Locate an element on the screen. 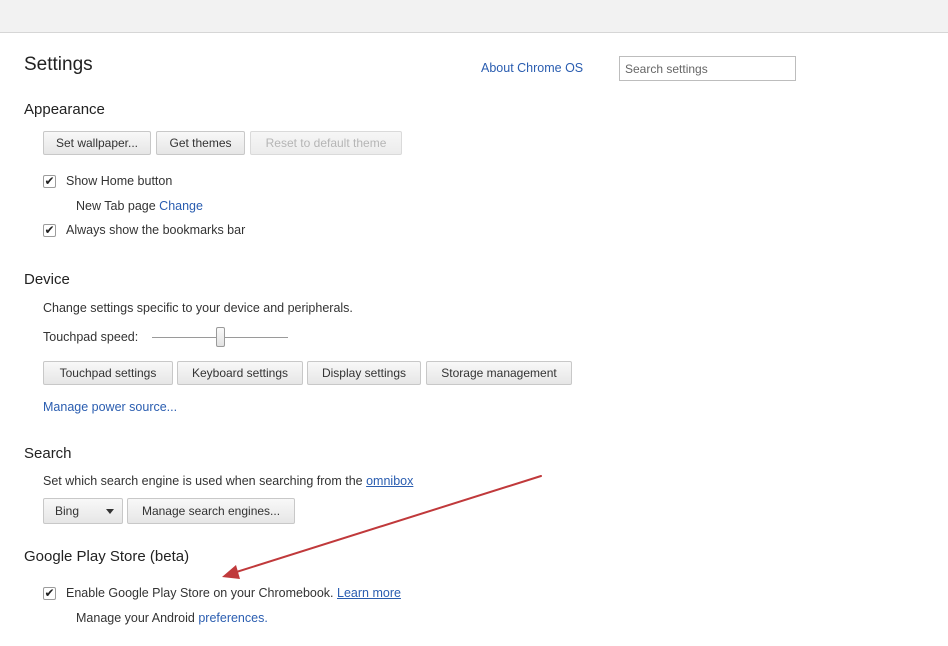  annotation-arrow-icon is located at coordinates (382, 527).